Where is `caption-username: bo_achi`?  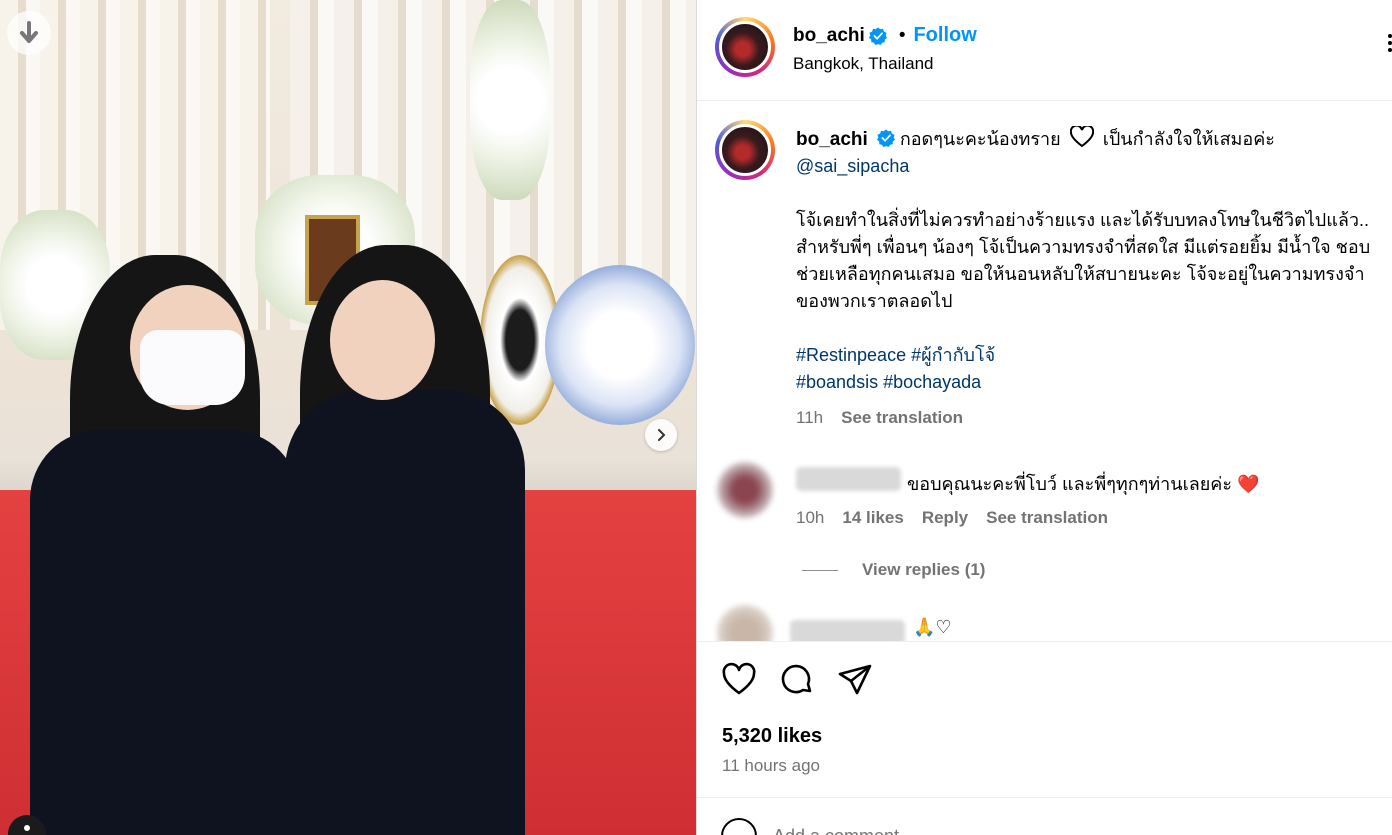
caption-username: bo_achi is located at coordinates (832, 139).